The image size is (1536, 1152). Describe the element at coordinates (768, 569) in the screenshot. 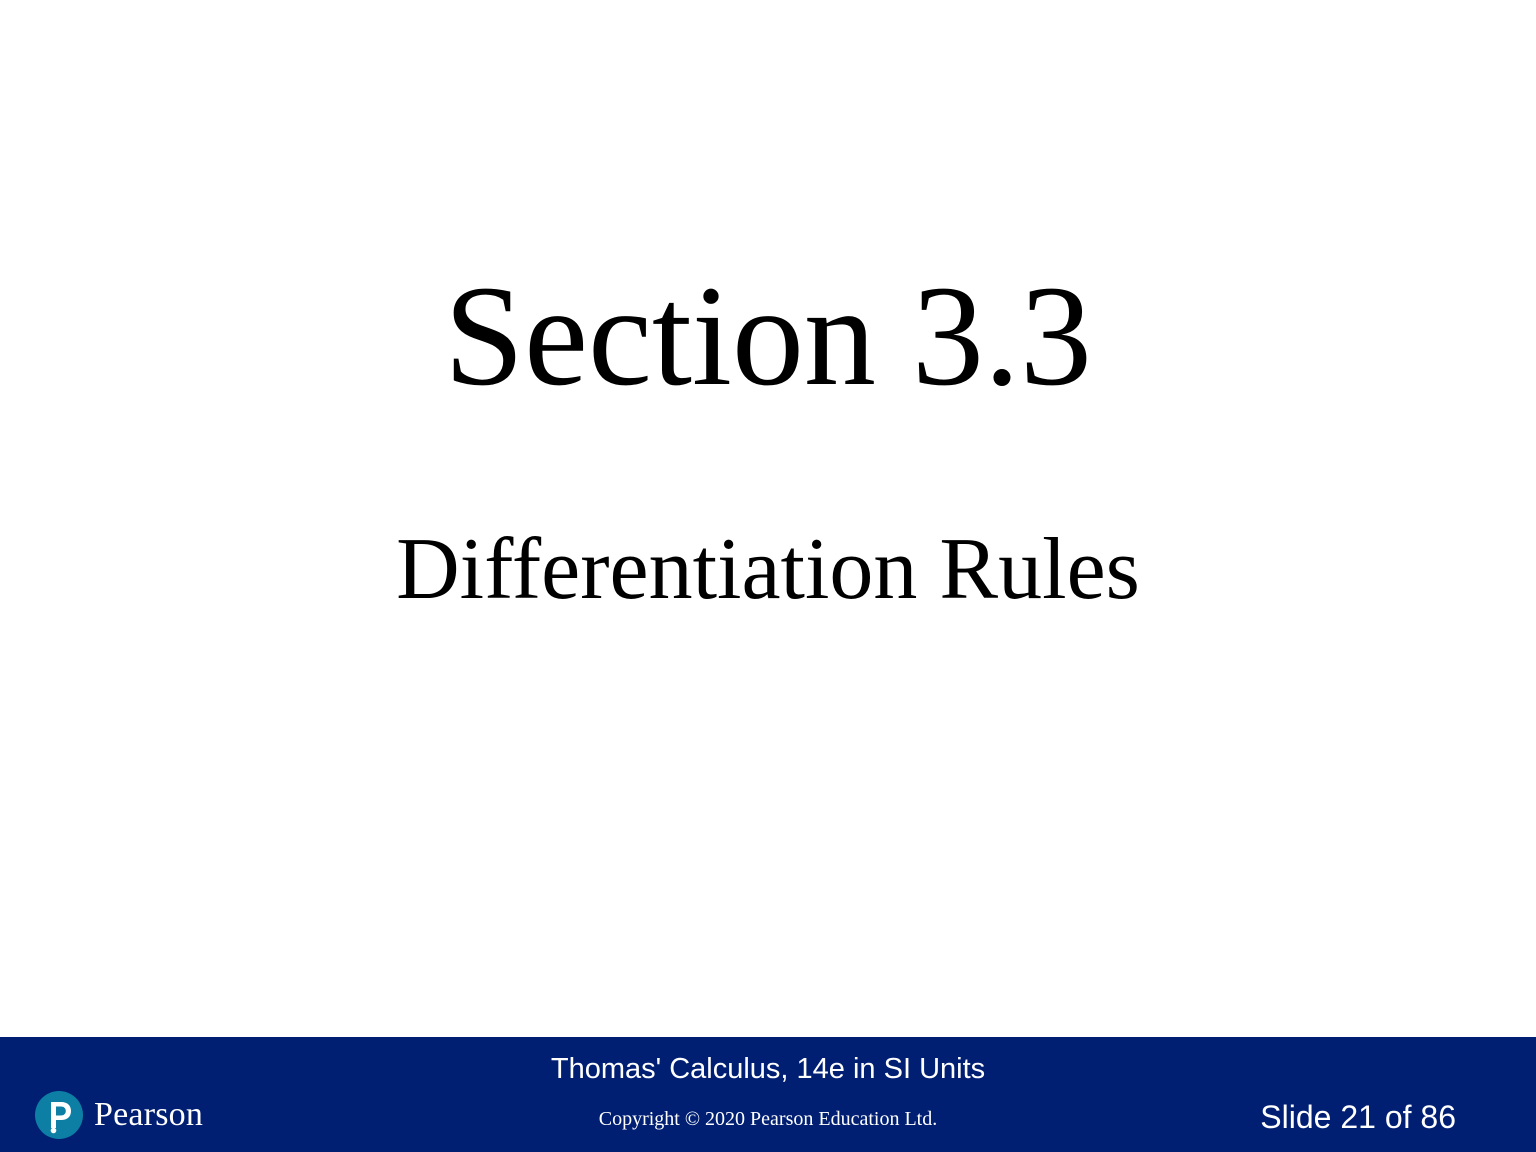

I see `section-subtitle: Differentiation Rules` at that location.